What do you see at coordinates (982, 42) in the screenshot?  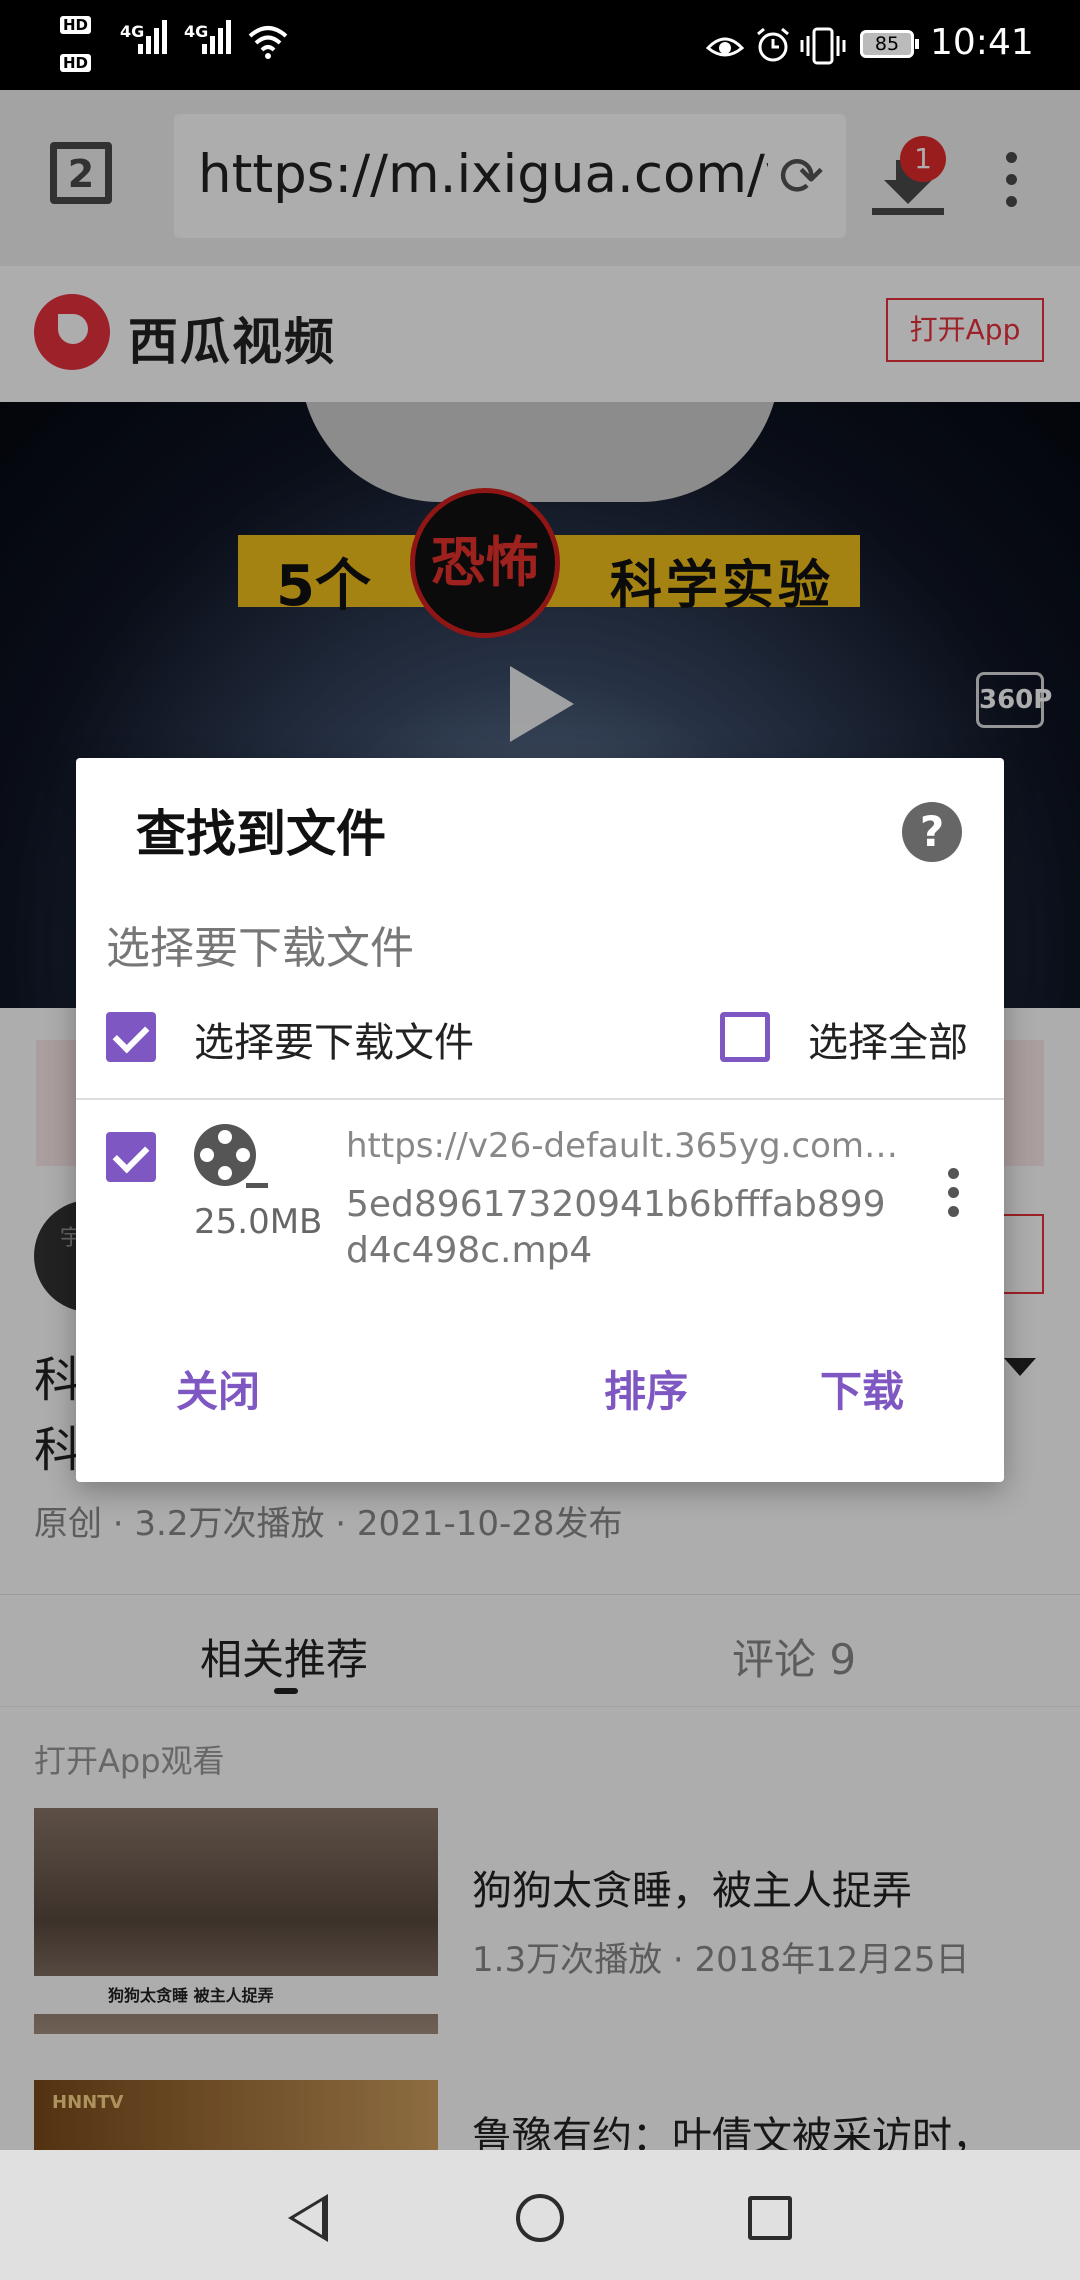 I see `clock: 10:41` at bounding box center [982, 42].